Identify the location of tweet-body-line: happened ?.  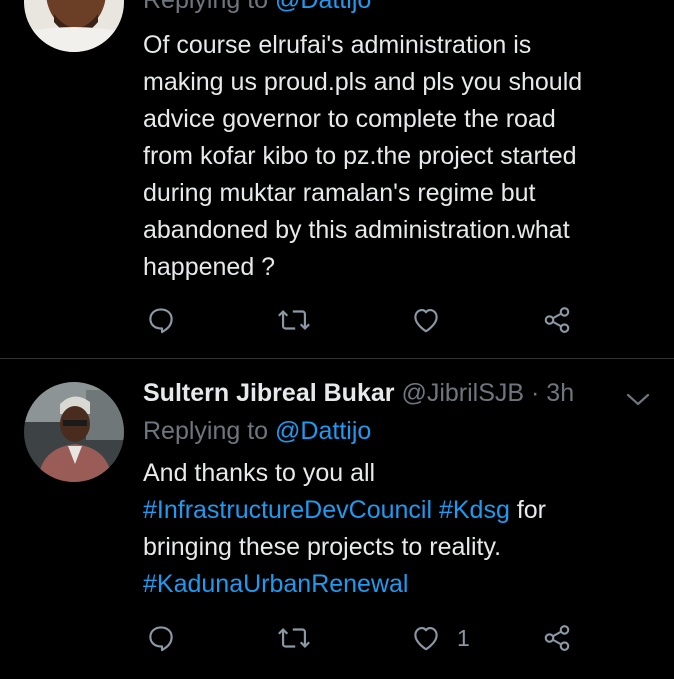
(209, 267).